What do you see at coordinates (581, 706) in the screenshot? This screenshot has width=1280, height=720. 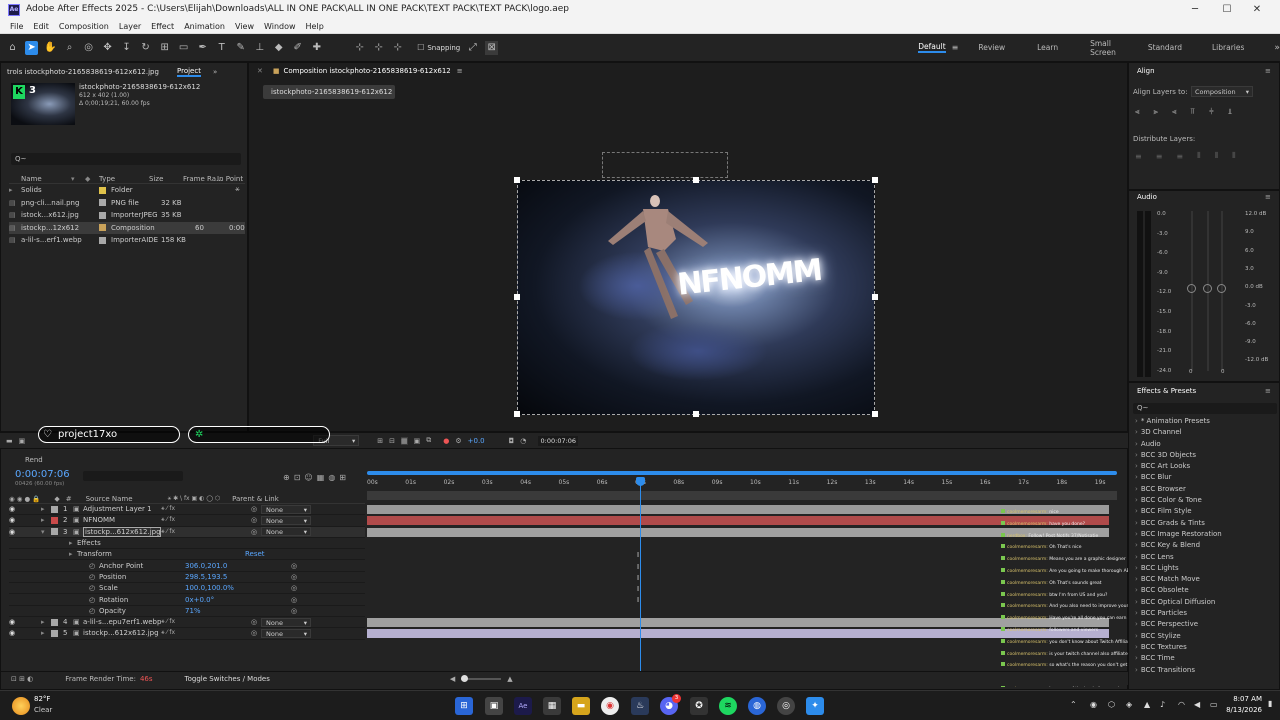 I see `file-explorer-icon: ▬` at bounding box center [581, 706].